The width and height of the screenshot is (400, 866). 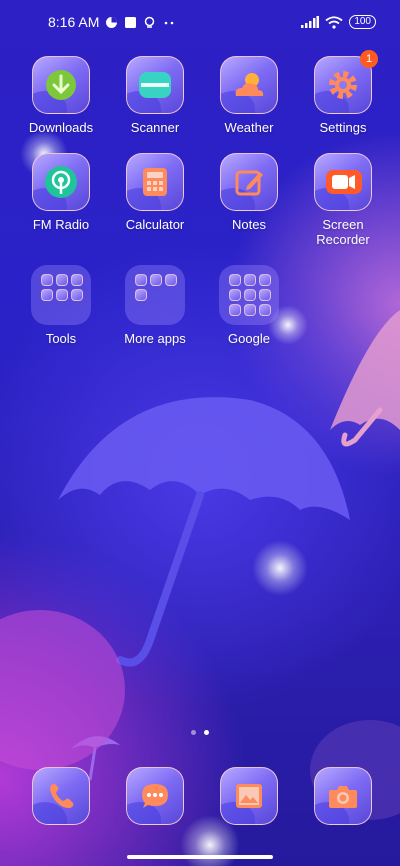 What do you see at coordinates (169, 22) in the screenshot?
I see `more-dots-icon` at bounding box center [169, 22].